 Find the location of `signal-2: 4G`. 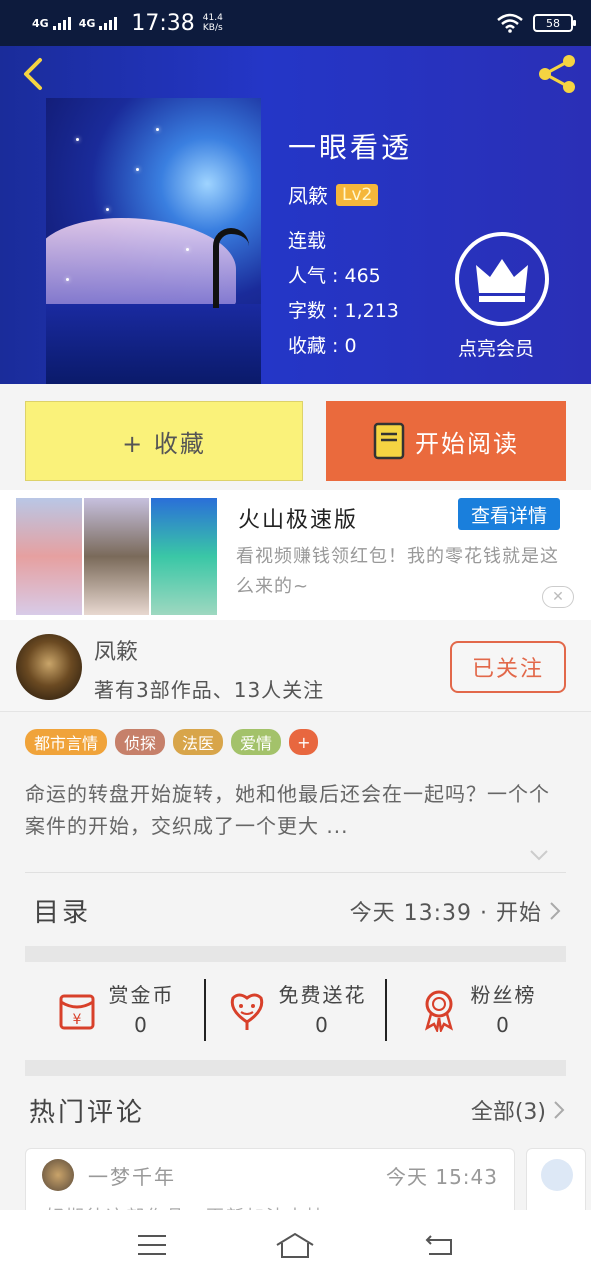

signal-2: 4G is located at coordinates (98, 23).